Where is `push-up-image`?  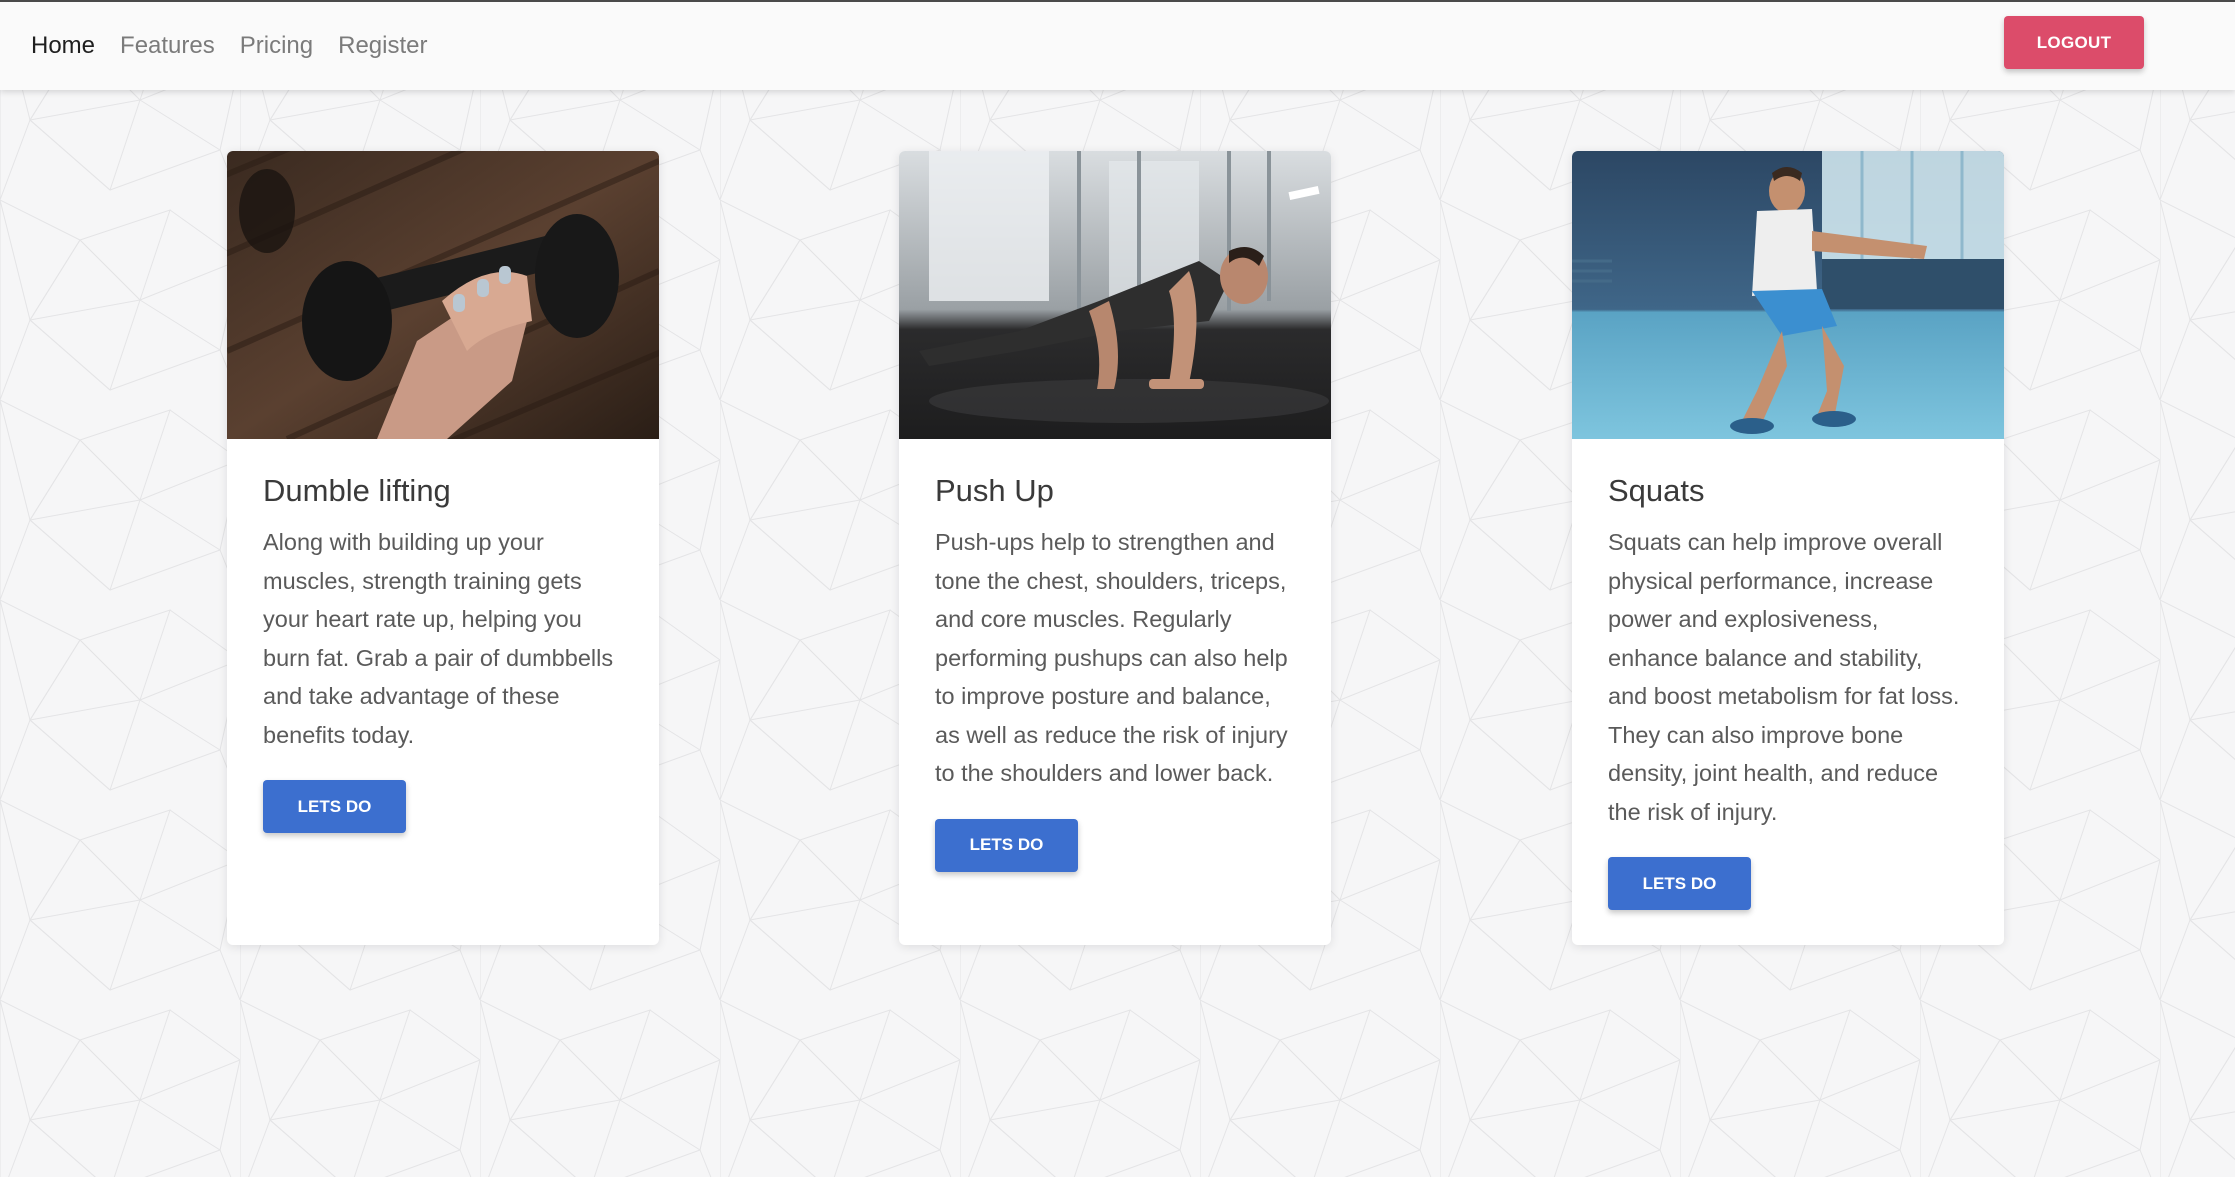
push-up-image is located at coordinates (1115, 295).